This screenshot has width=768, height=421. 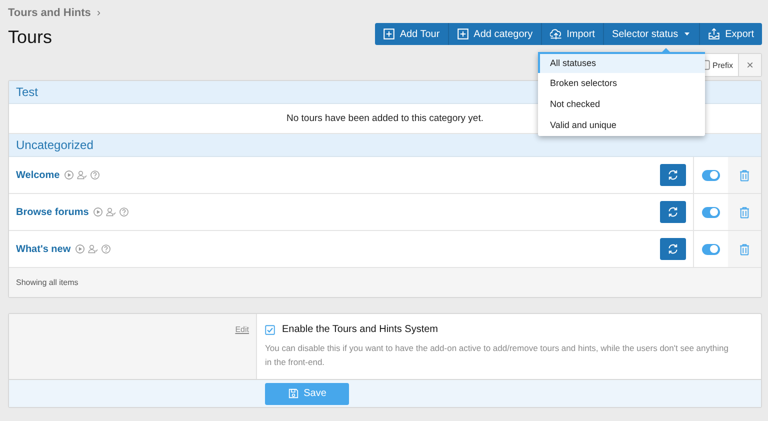 What do you see at coordinates (750, 65) in the screenshot?
I see `clear-button: ×` at bounding box center [750, 65].